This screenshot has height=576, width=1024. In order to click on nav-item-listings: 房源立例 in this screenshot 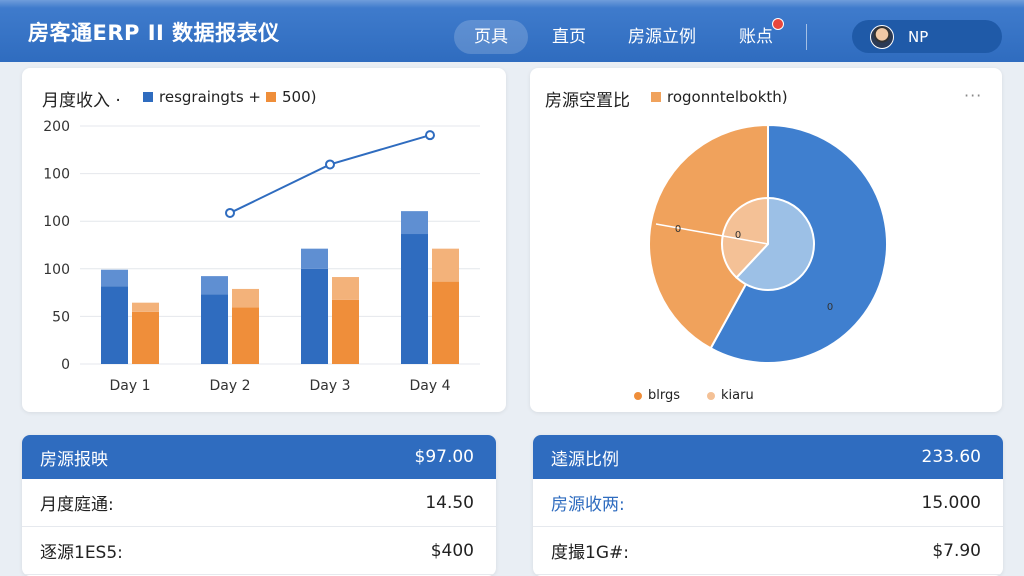, I will do `click(662, 37)`.